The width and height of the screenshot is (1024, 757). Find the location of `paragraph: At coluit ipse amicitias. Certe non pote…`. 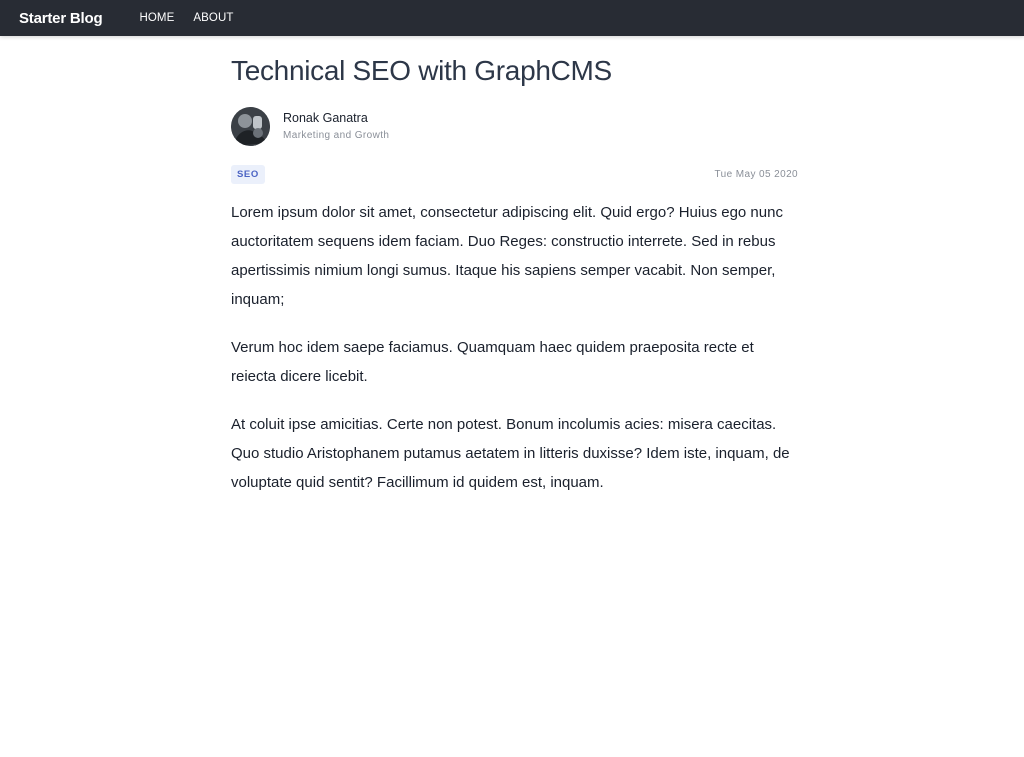

paragraph: At coluit ipse amicitias. Certe non pote… is located at coordinates (510, 453).